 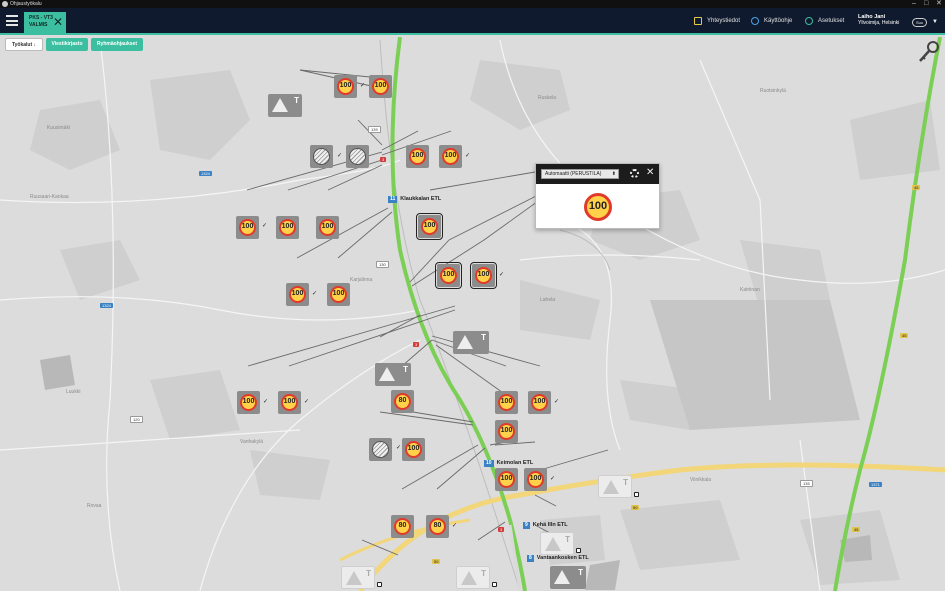 What do you see at coordinates (558, 558) in the screenshot?
I see `road-section-label: 8 Vantaankosken ETL` at bounding box center [558, 558].